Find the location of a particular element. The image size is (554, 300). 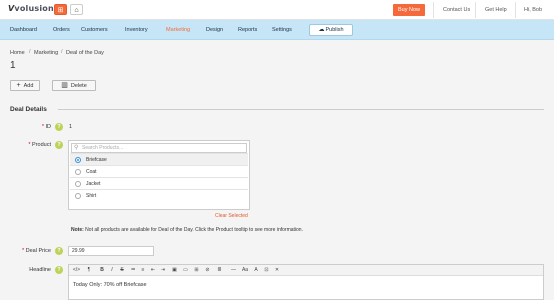

product-option-coat: Coat is located at coordinates (159, 171).